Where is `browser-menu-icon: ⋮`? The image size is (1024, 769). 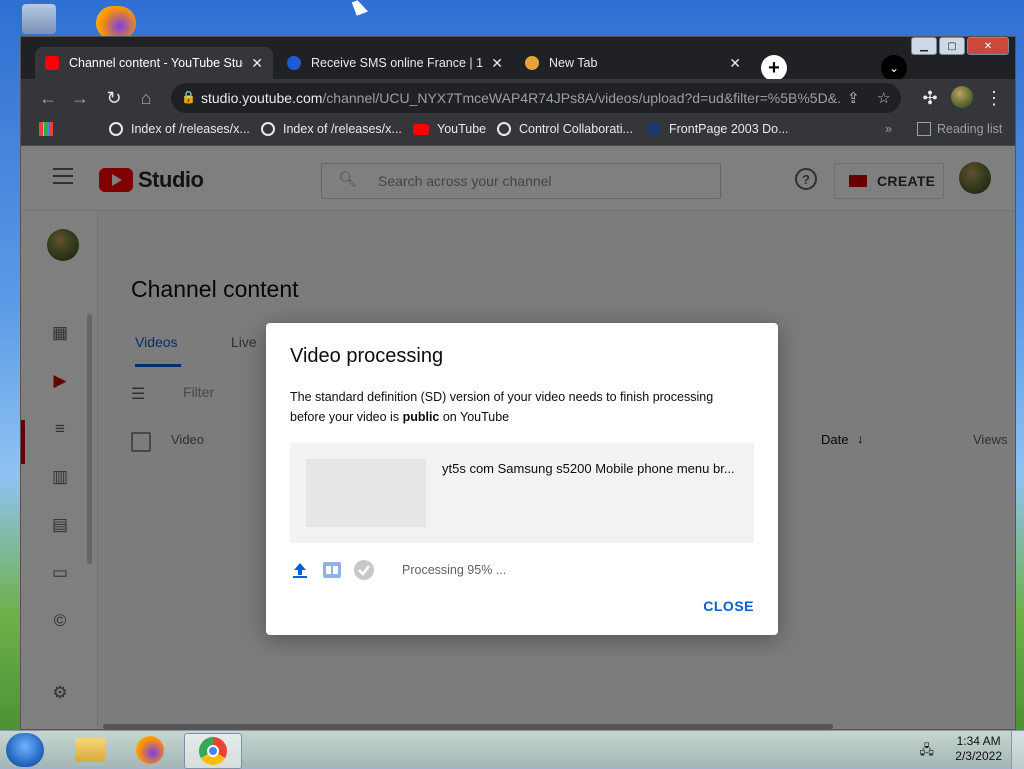 browser-menu-icon: ⋮ is located at coordinates (994, 98).